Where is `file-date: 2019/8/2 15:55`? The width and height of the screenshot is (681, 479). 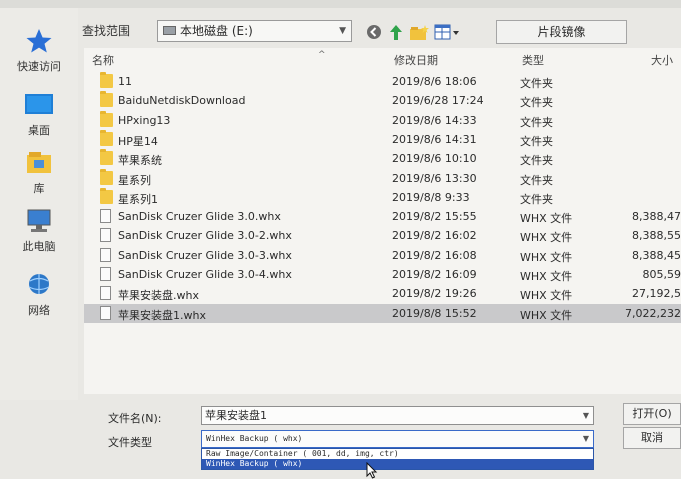 file-date: 2019/8/2 15:55 is located at coordinates (434, 217).